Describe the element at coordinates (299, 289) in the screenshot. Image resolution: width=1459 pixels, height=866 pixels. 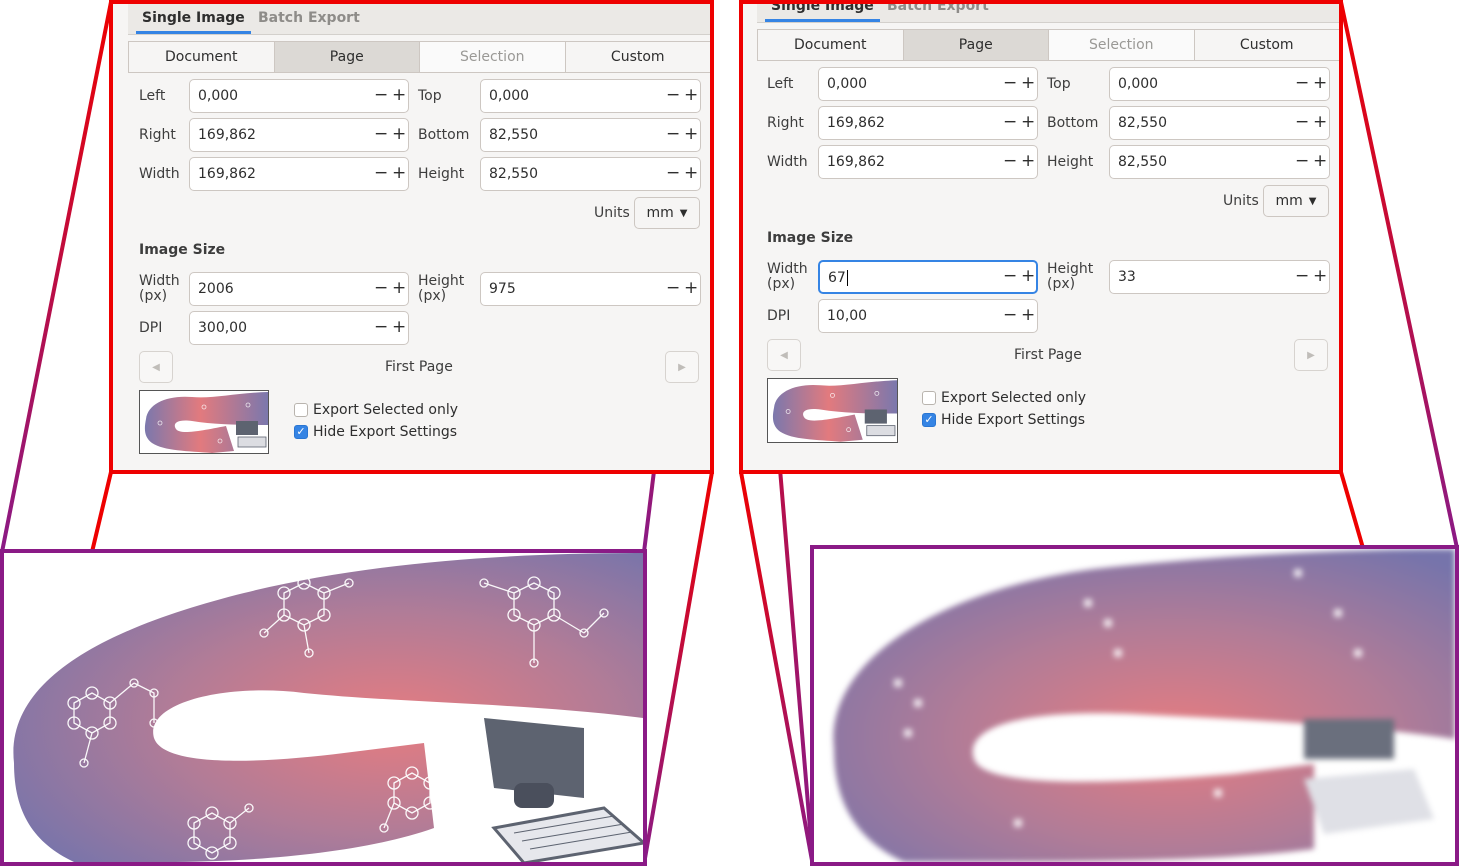
I see `width-px-spinbox: 2006 − +` at that location.